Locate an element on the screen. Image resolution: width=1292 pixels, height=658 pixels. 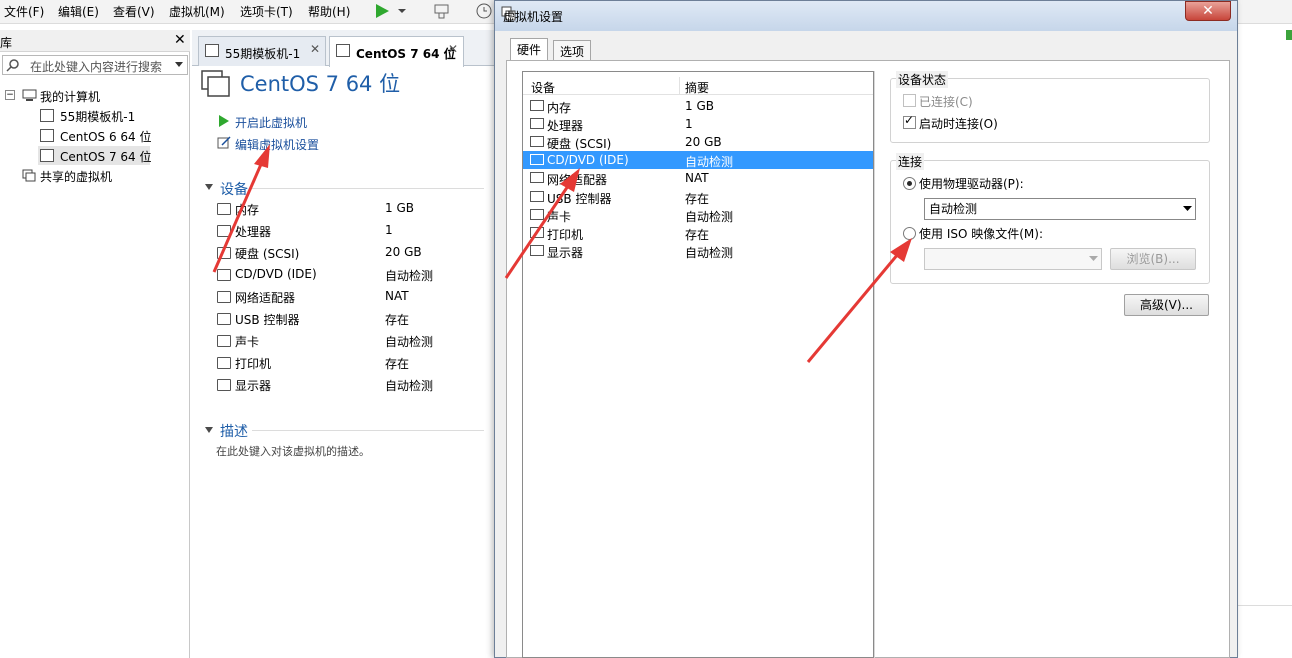
clock-icon is located at coordinates (484, 11).